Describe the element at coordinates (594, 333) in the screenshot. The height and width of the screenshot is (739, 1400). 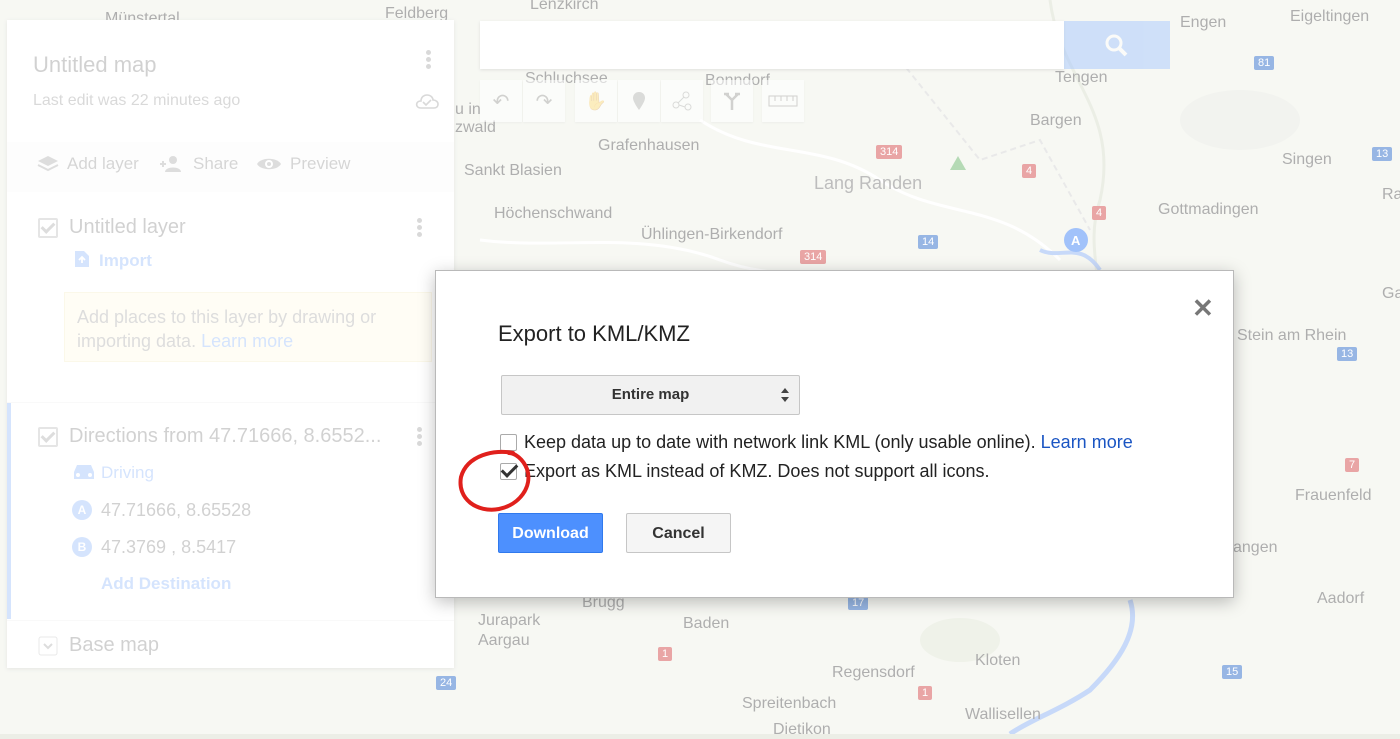
I see `dialog-title: Export to KML/KMZ` at that location.